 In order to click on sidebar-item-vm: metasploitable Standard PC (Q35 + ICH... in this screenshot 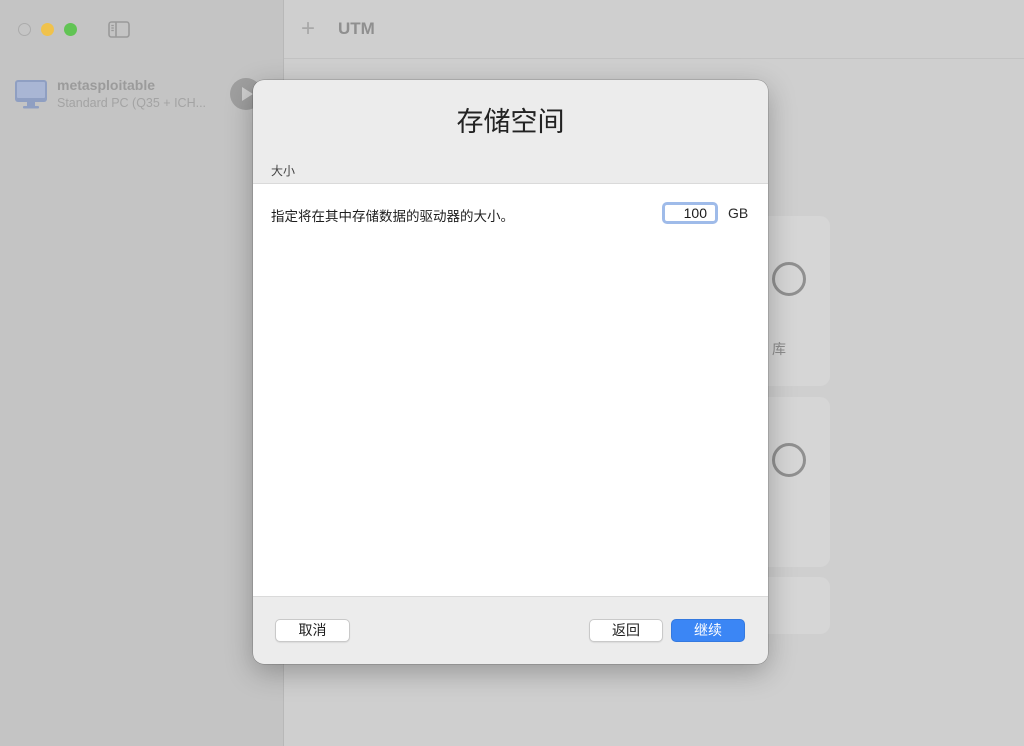, I will do `click(145, 95)`.